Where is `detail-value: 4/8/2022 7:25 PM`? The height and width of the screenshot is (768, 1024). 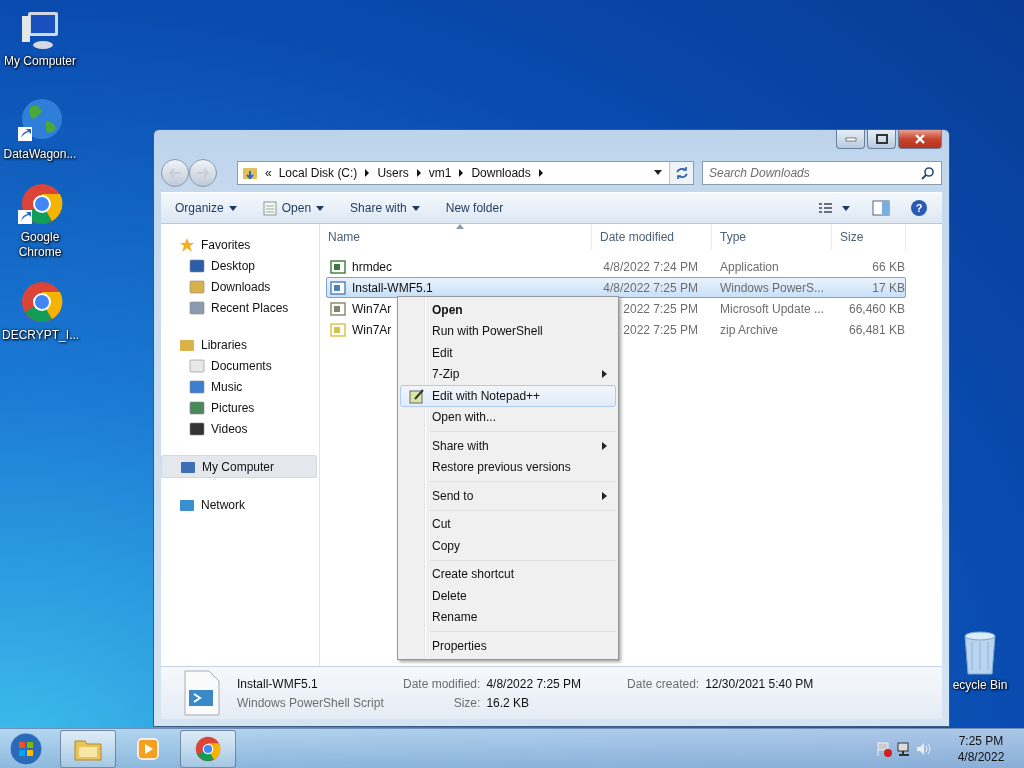 detail-value: 4/8/2022 7:25 PM is located at coordinates (534, 683).